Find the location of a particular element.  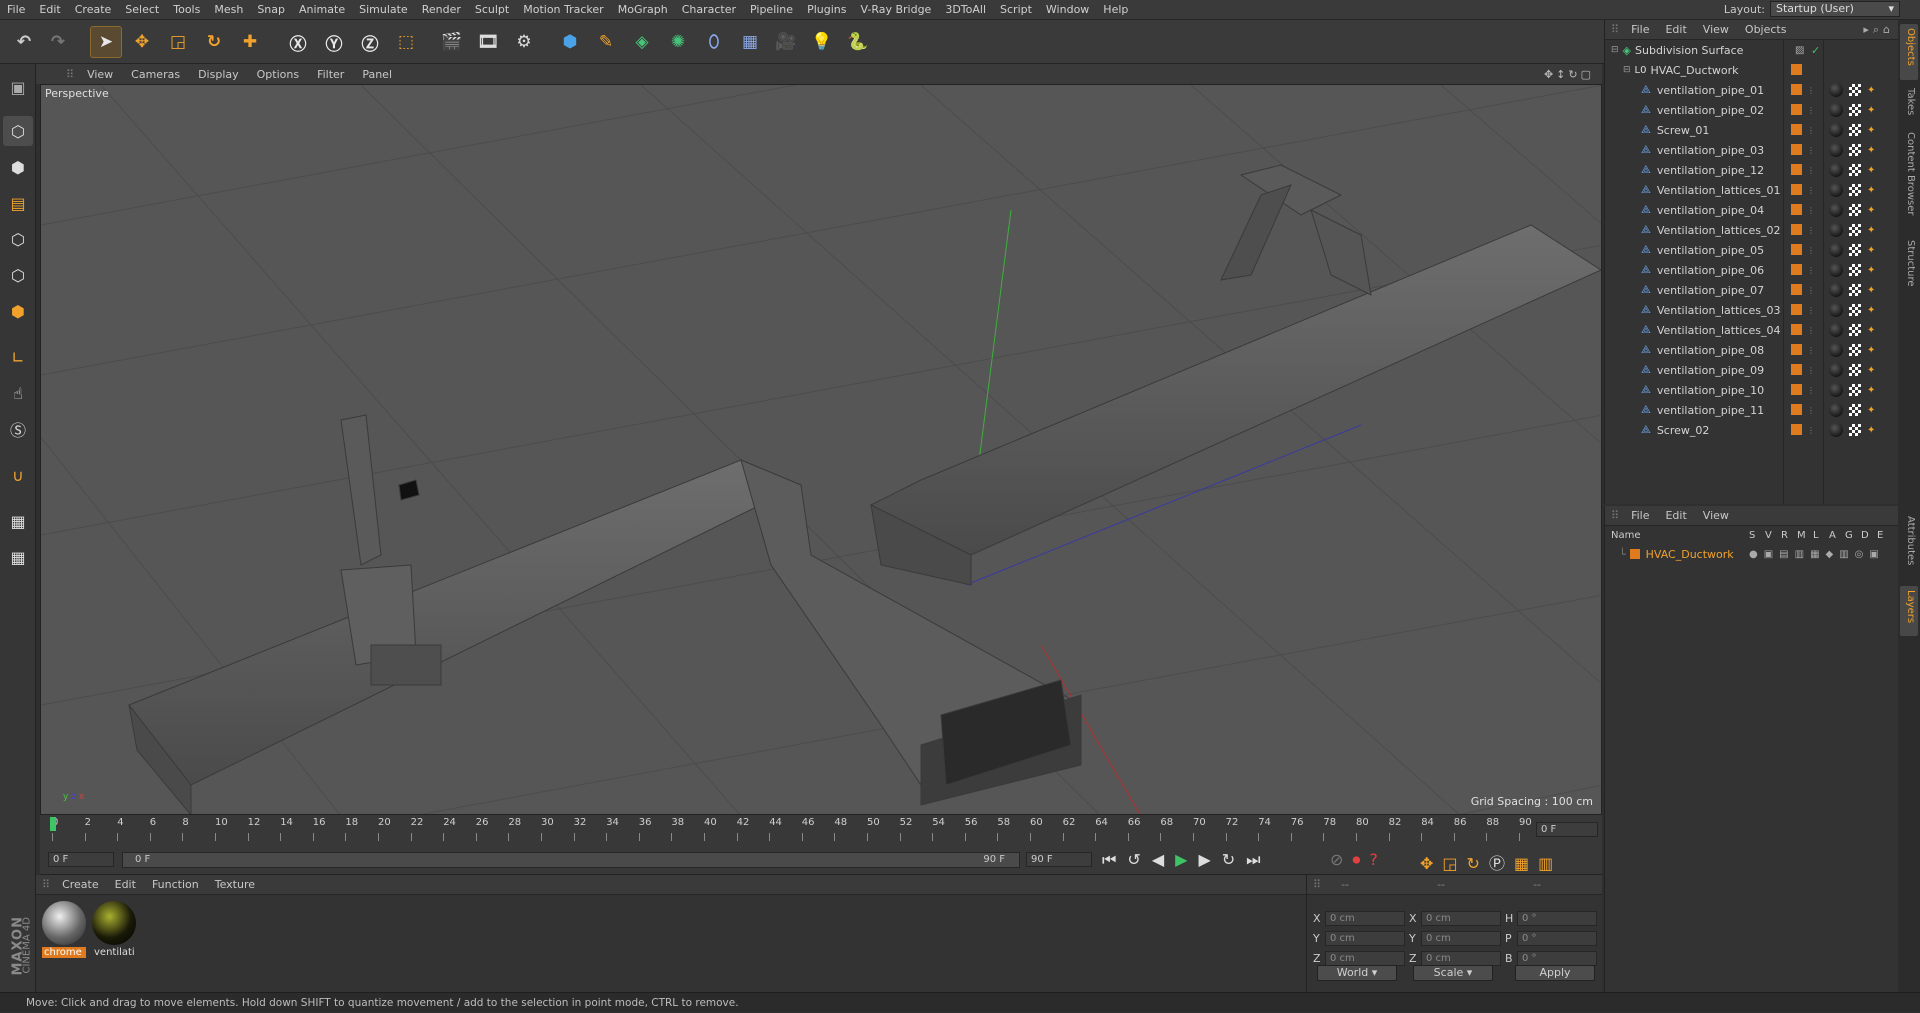

layer-column-header: L is located at coordinates (1816, 535).